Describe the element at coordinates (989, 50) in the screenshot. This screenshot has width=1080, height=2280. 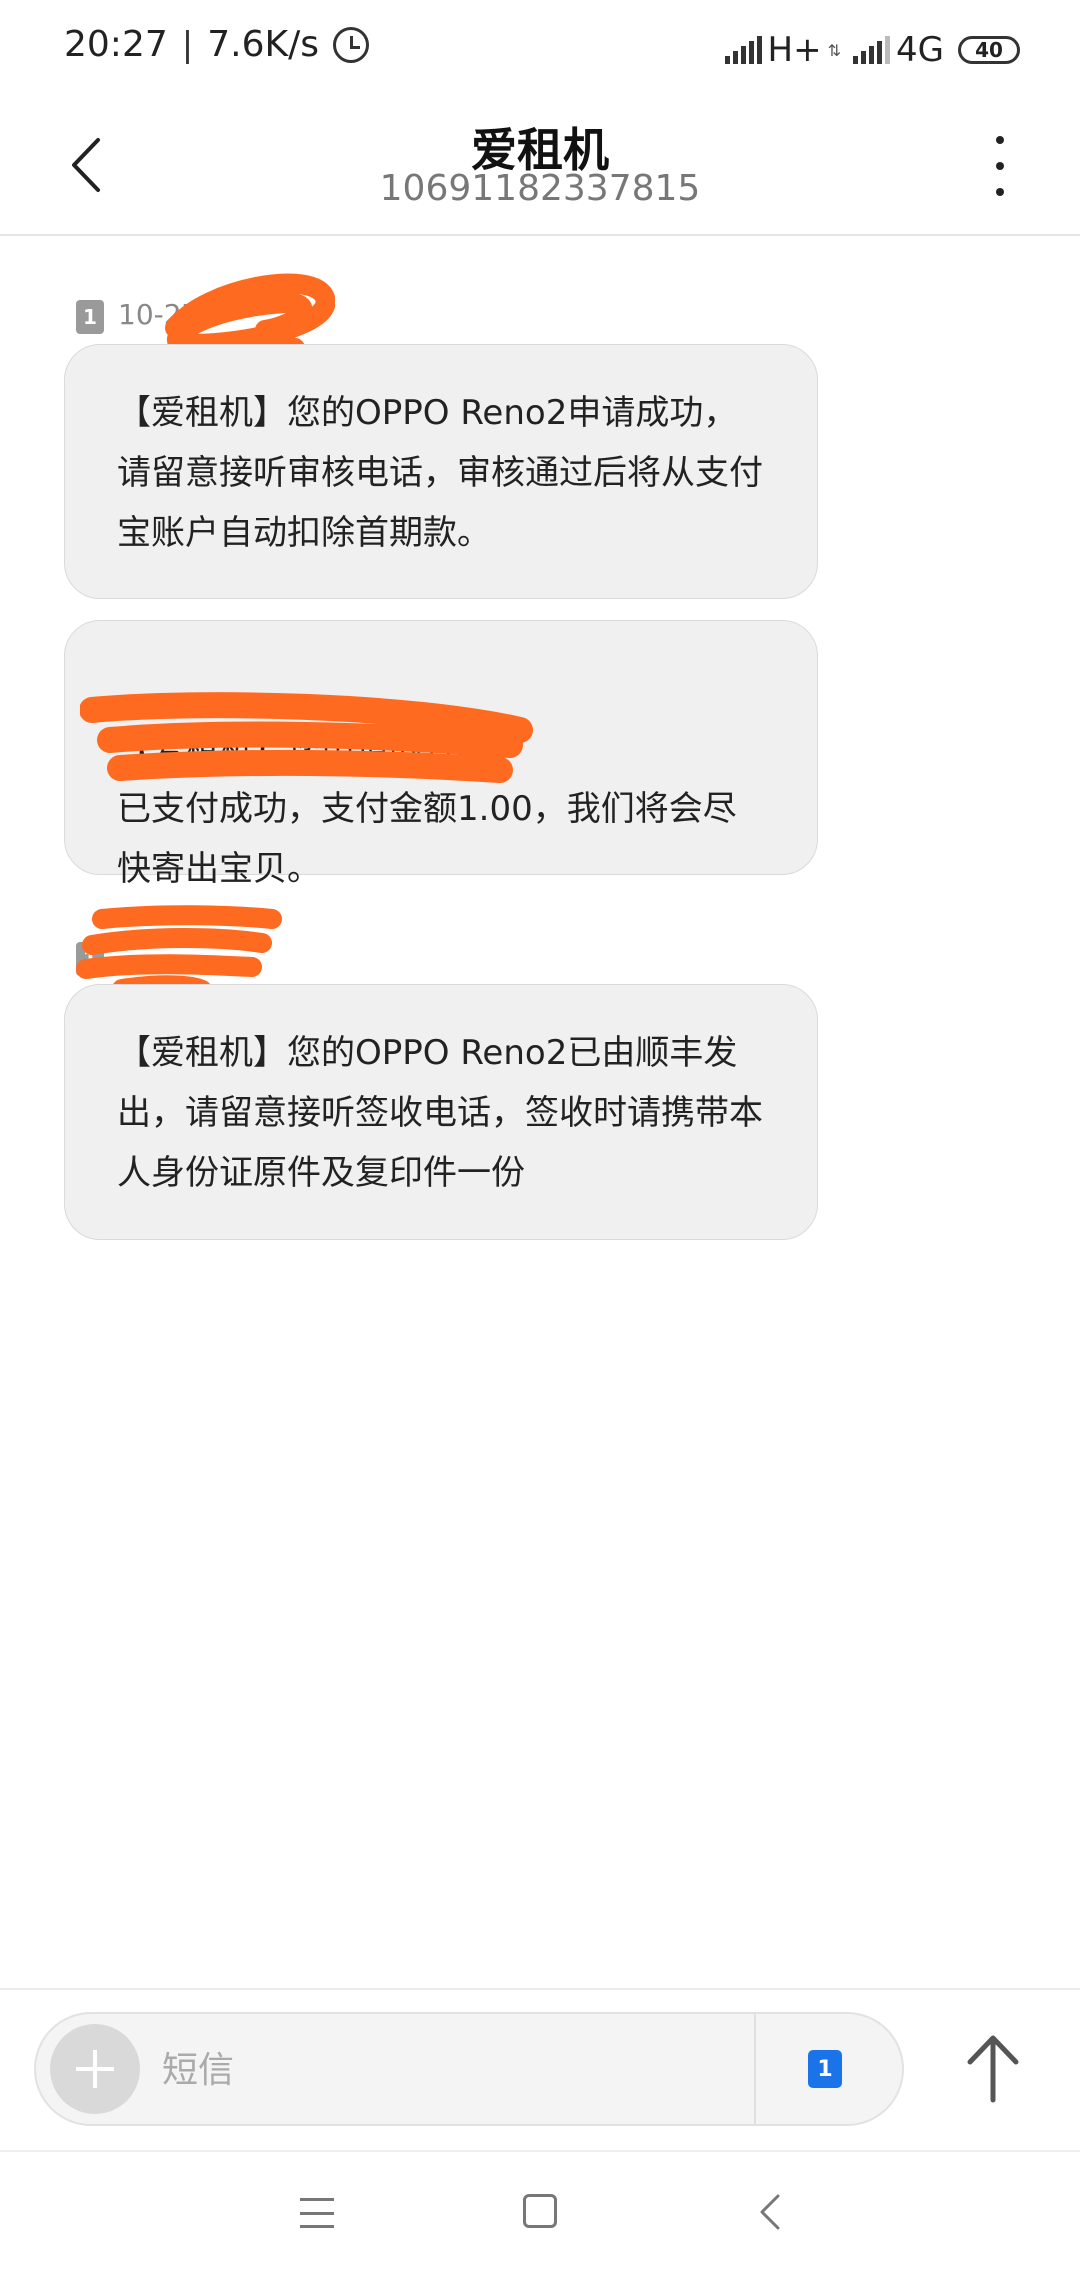
I see `battery-icon: 40` at that location.